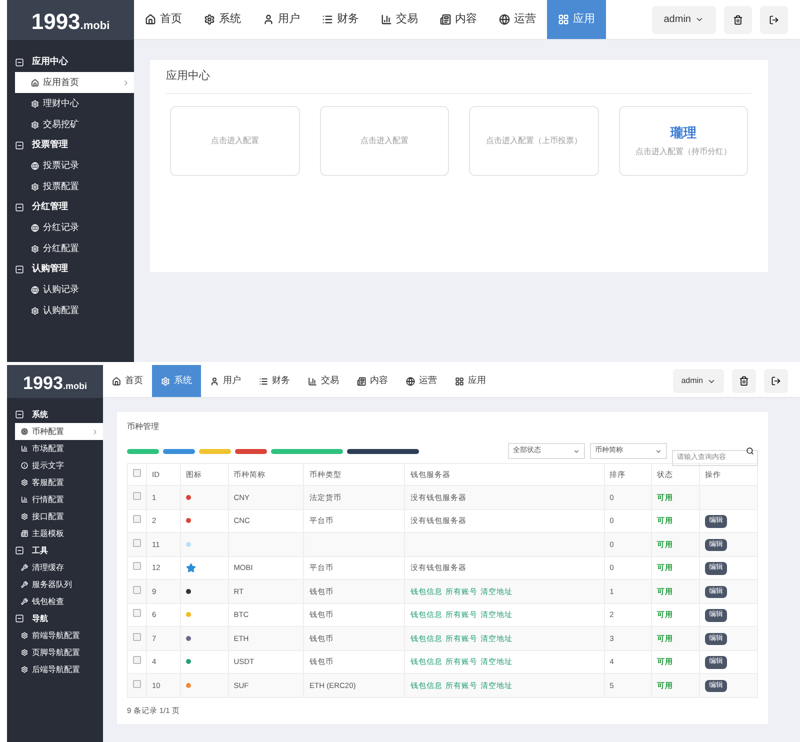 This screenshot has width=800, height=742. I want to click on sidebar-group-title: 应用中心, so click(50, 61).